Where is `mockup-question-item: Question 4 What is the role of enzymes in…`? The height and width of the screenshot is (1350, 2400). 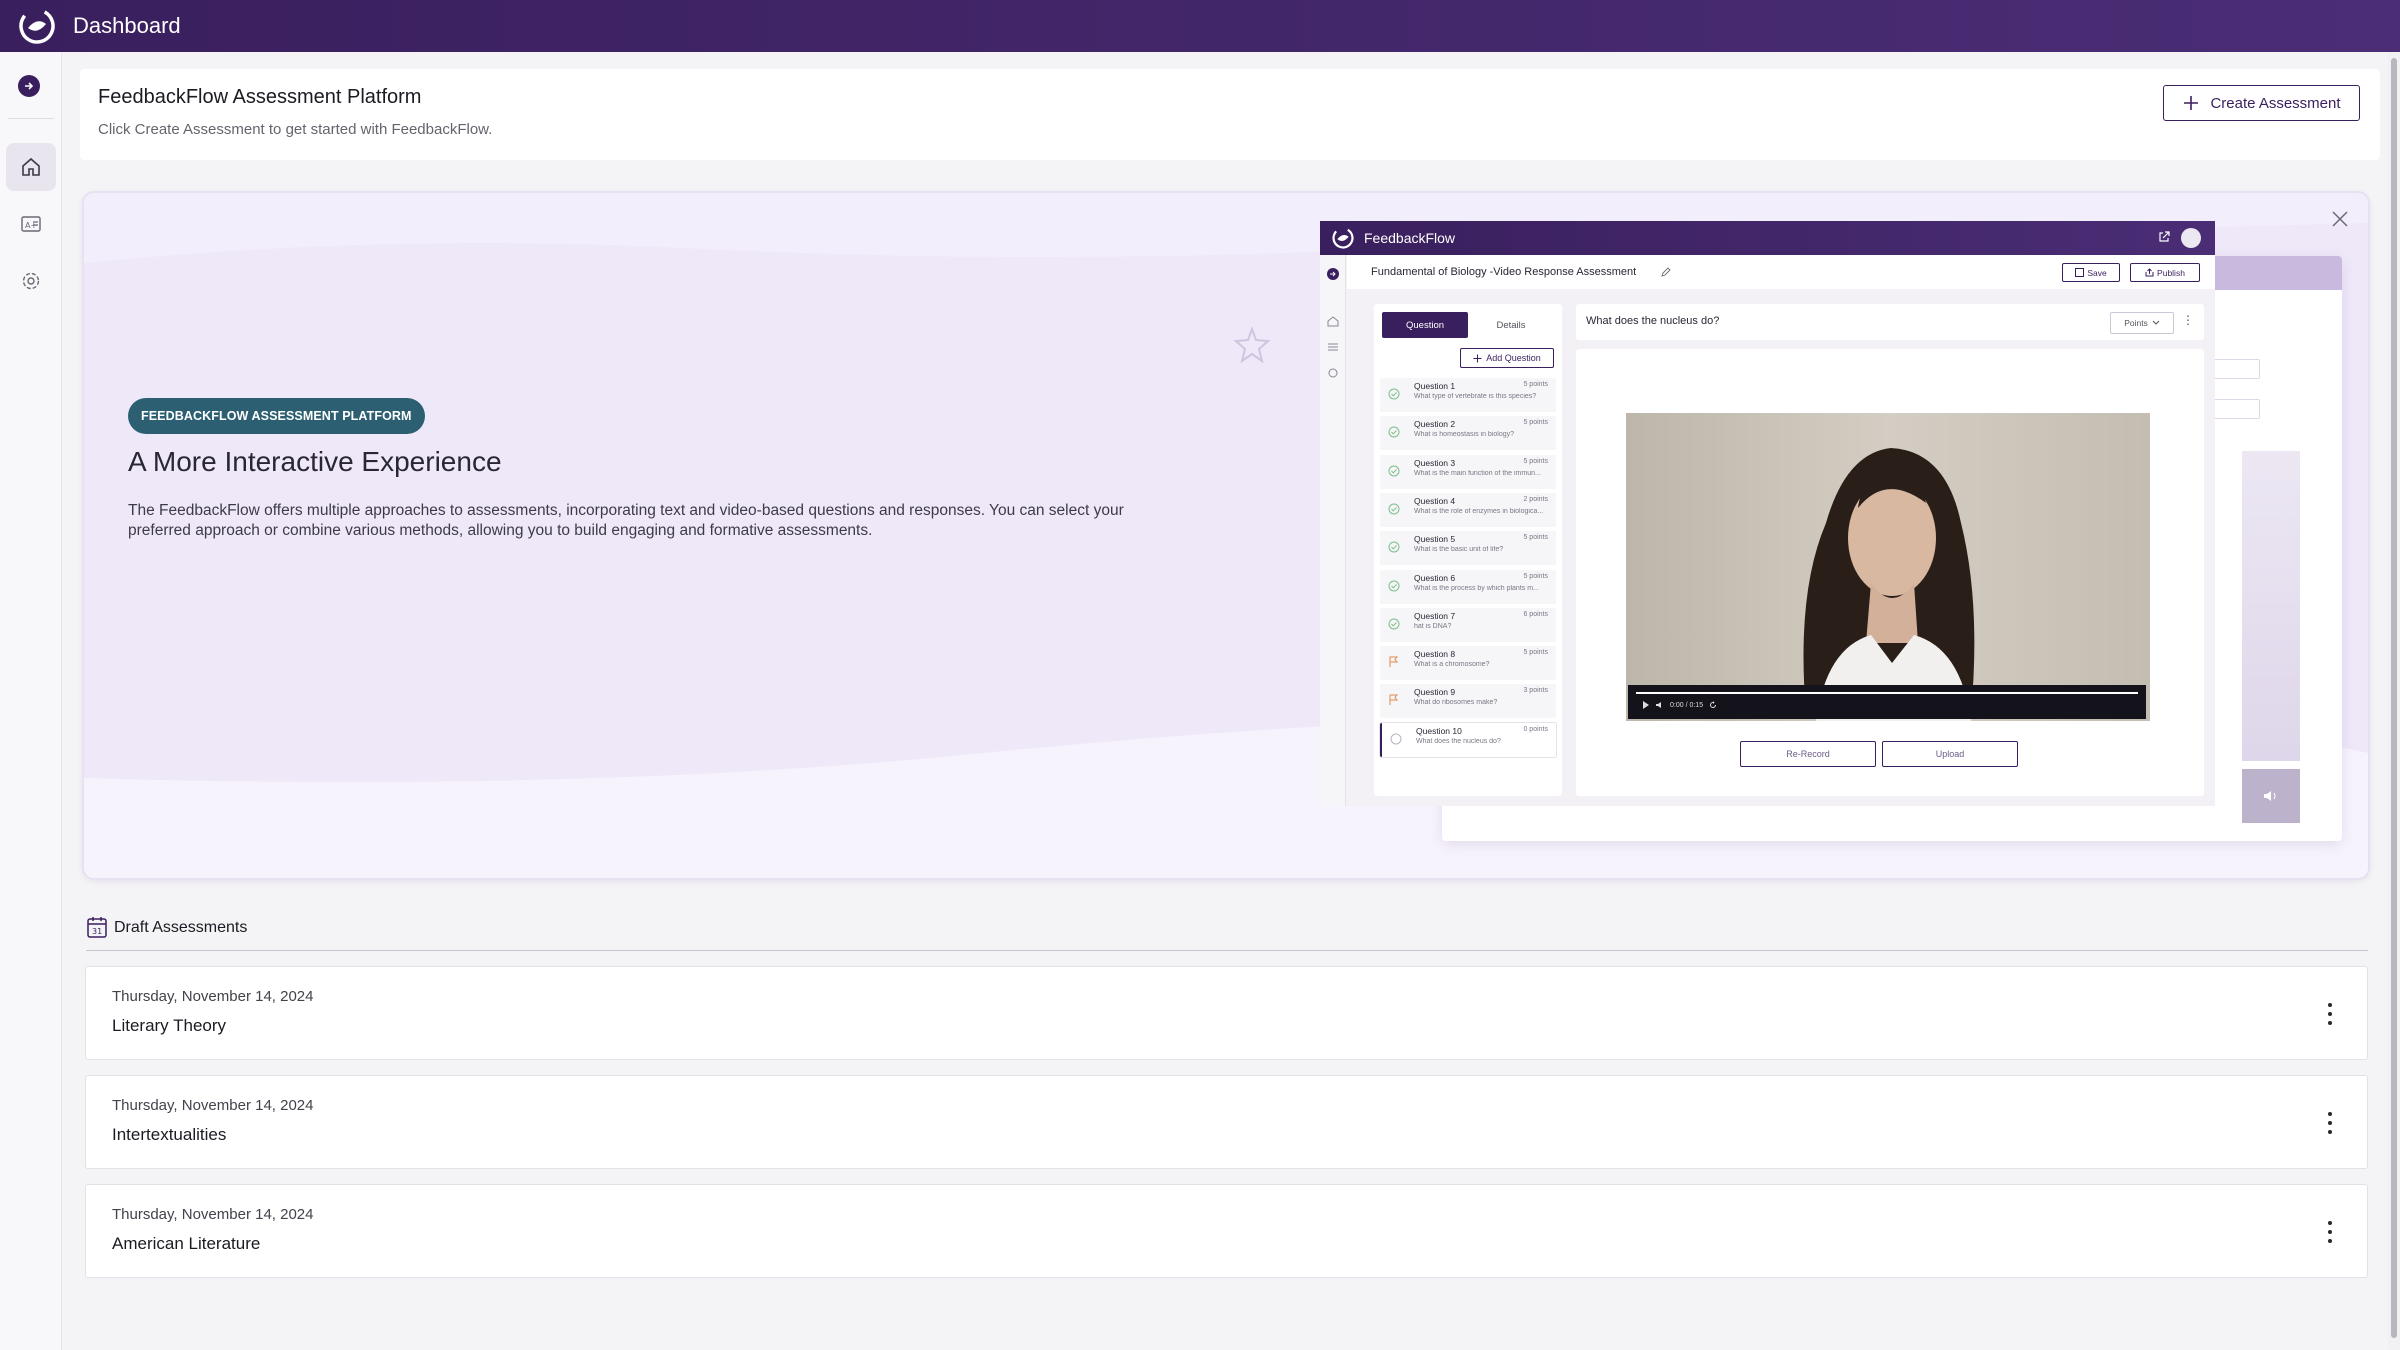
mockup-question-item: Question 4 What is the role of enzymes in… is located at coordinates (1468, 509).